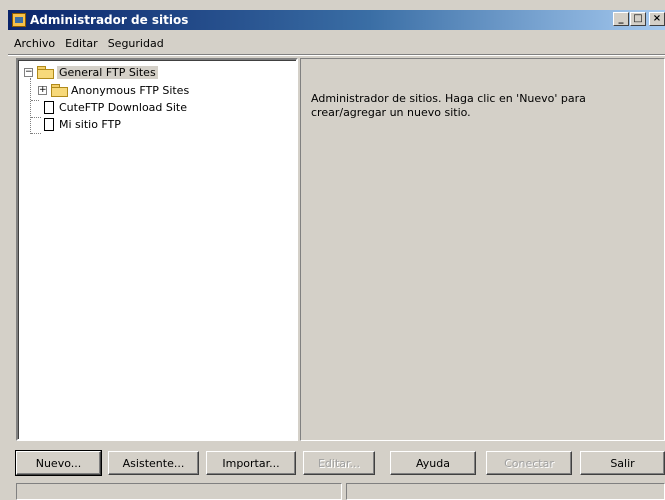  I want to click on folder-icon, so click(59, 90).